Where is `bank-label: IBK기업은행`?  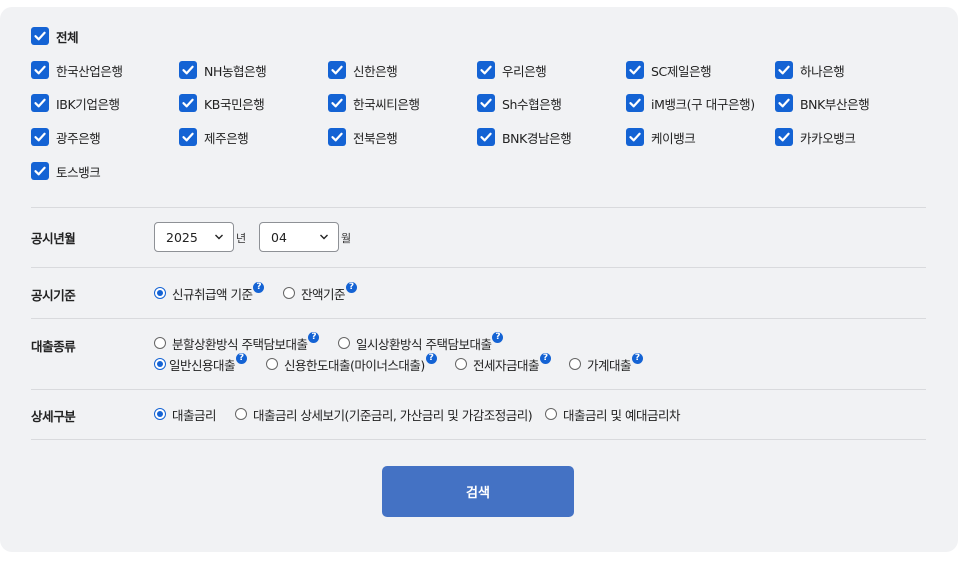 bank-label: IBK기업은행 is located at coordinates (88, 104).